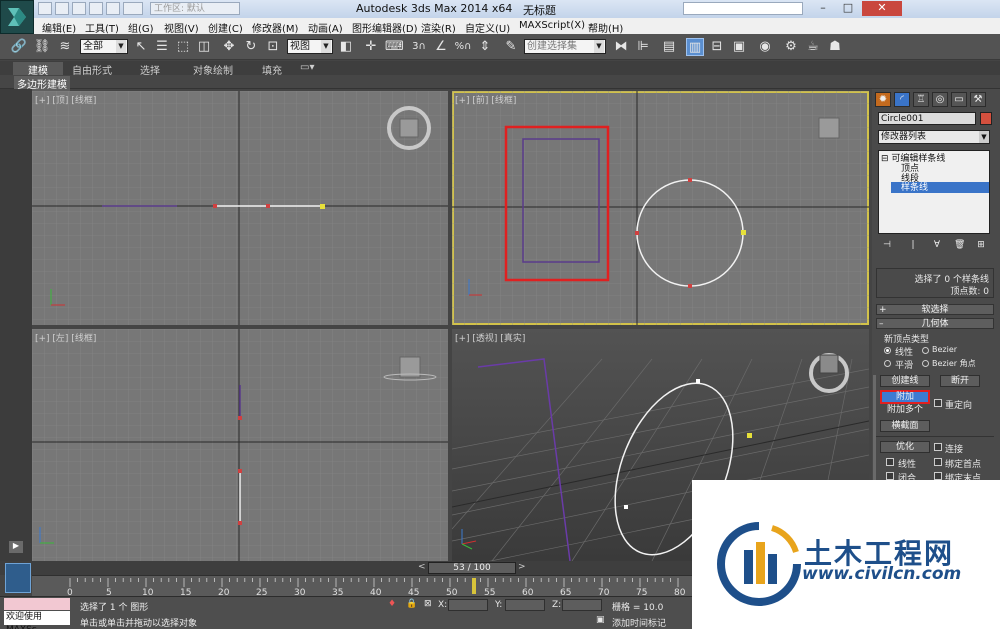 Image resolution: width=1000 pixels, height=629 pixels. I want to click on connect-checkbox, so click(938, 447).